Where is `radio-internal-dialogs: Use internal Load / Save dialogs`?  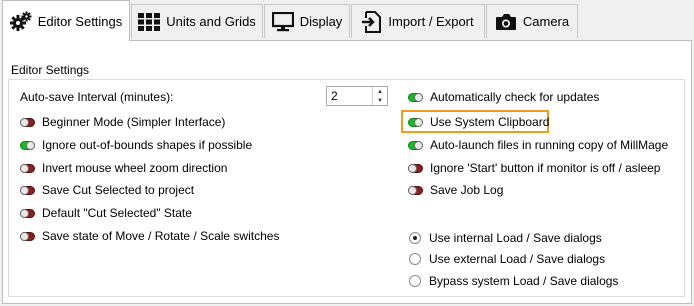
radio-internal-dialogs: Use internal Load / Save dialogs is located at coordinates (505, 238).